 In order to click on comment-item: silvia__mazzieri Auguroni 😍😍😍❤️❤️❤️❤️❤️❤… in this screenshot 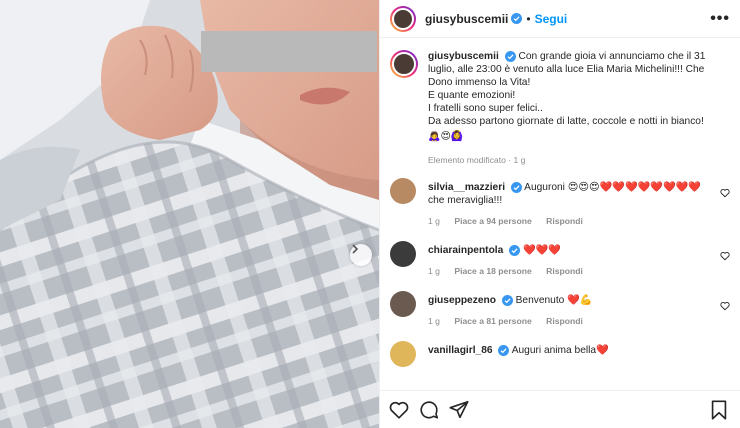, I will do `click(560, 203)`.